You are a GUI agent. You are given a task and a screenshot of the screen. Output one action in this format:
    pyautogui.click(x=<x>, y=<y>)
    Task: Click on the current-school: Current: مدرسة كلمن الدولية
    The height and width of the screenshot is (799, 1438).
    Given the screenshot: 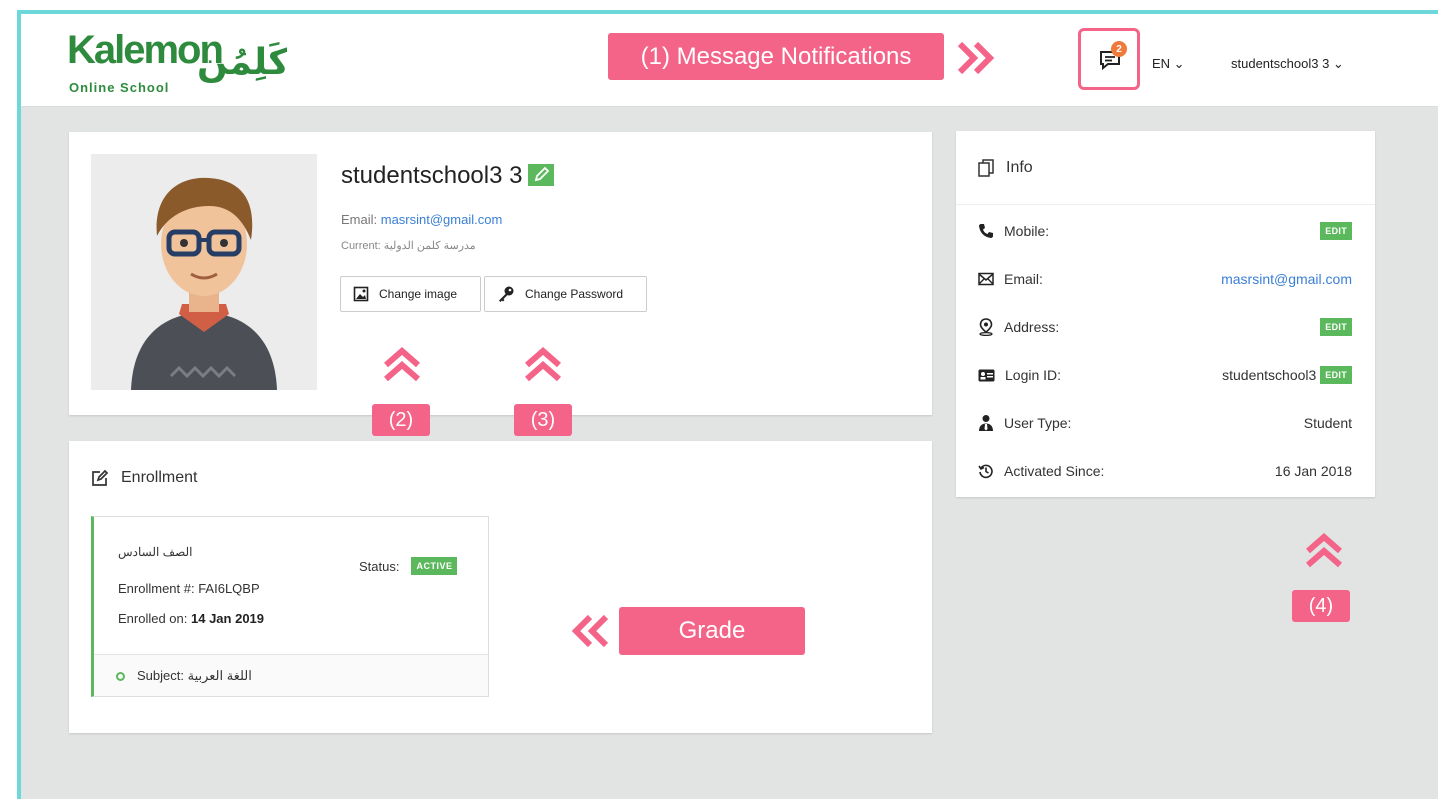 What is the action you would take?
    pyautogui.click(x=408, y=246)
    